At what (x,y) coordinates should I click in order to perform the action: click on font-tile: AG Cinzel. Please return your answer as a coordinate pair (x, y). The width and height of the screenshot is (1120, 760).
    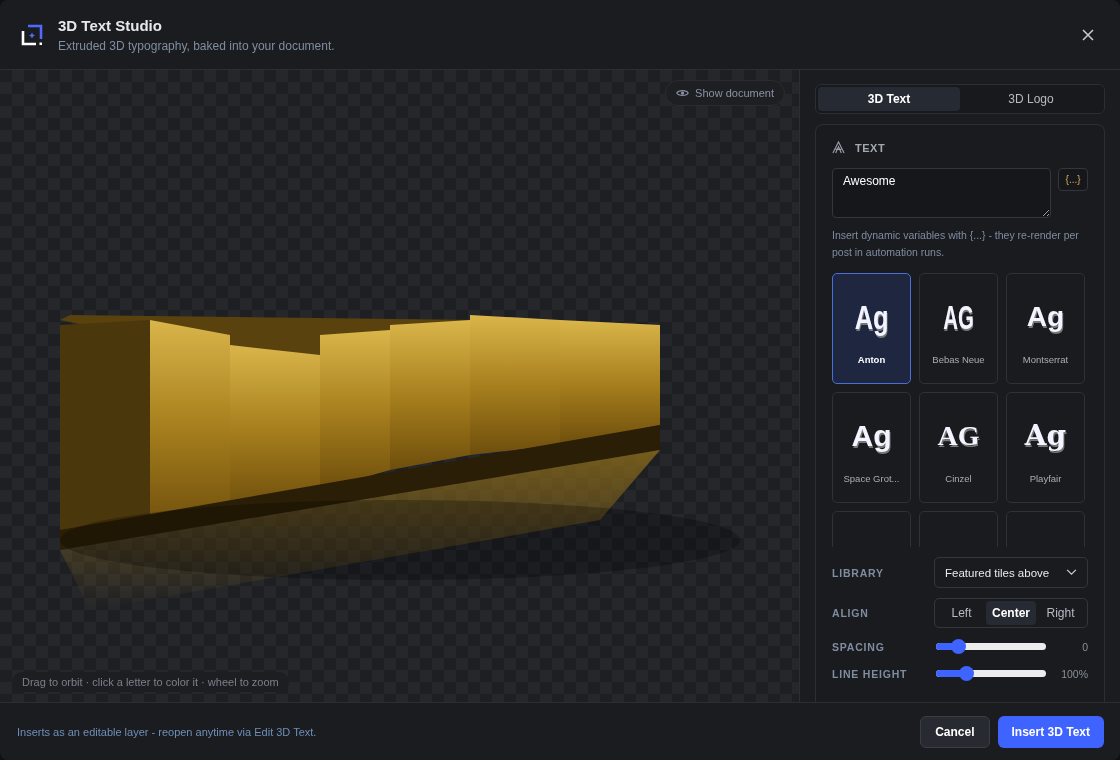
    Looking at the image, I should click on (958, 447).